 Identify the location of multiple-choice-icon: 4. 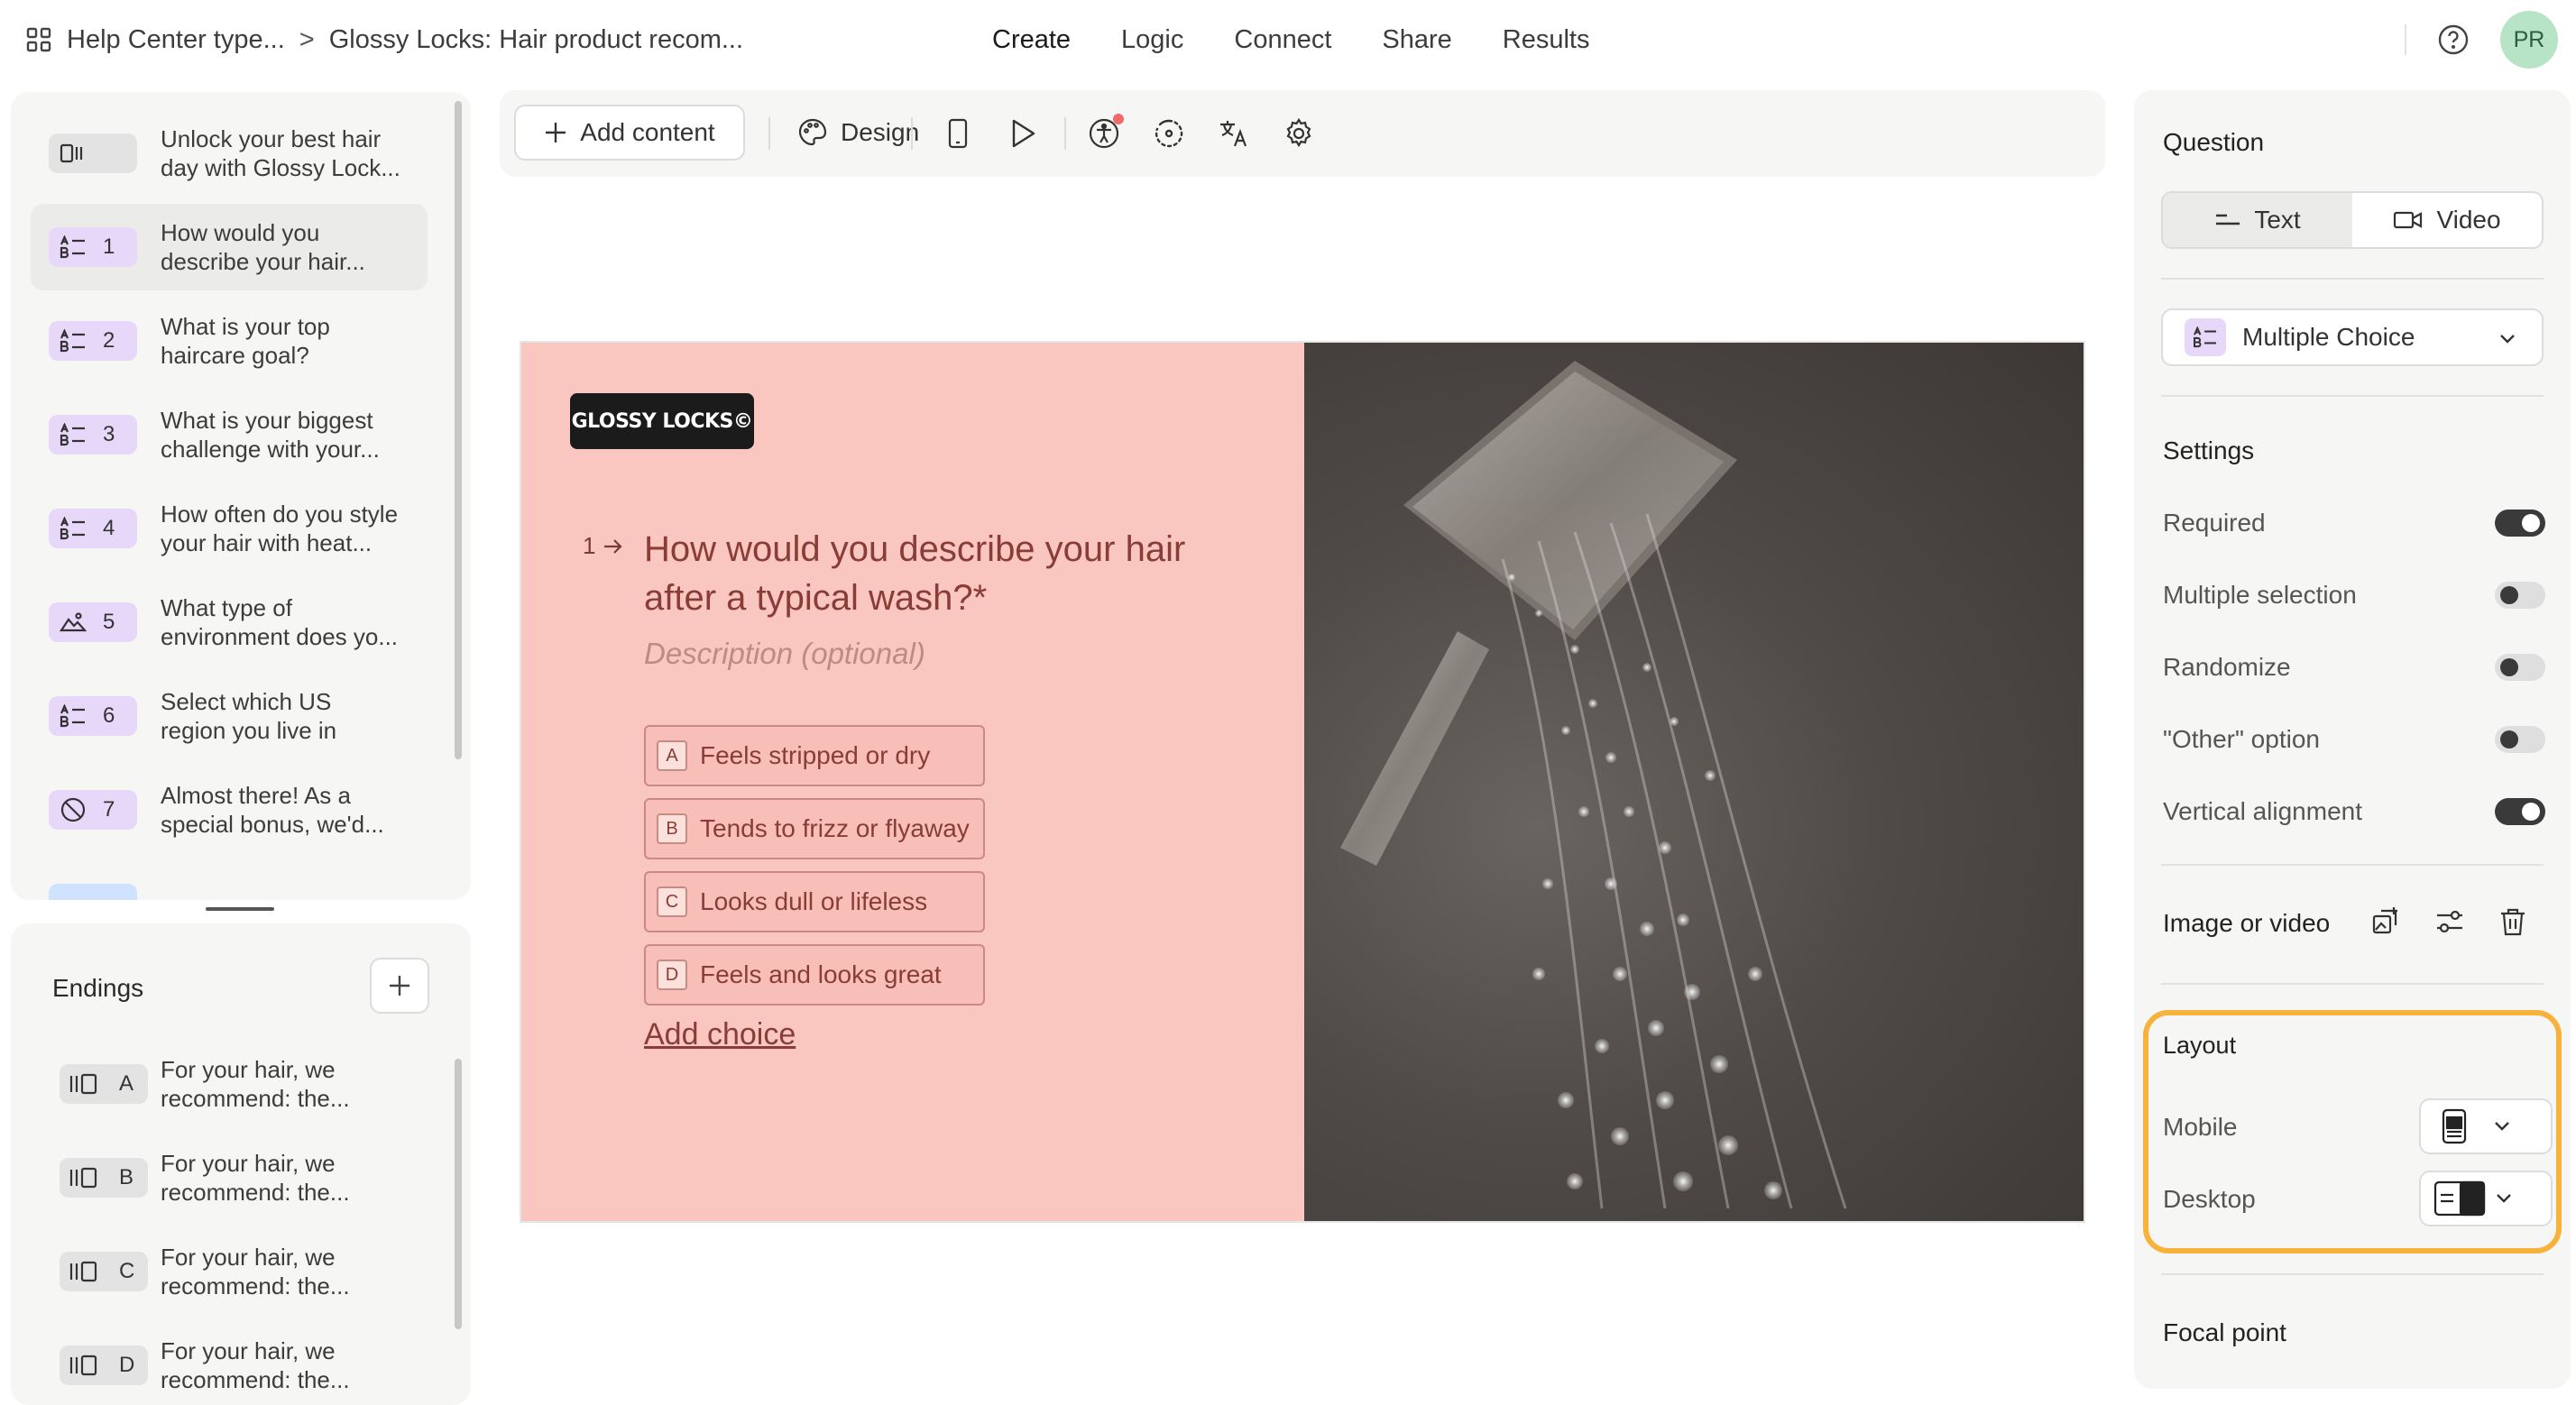
(93, 528).